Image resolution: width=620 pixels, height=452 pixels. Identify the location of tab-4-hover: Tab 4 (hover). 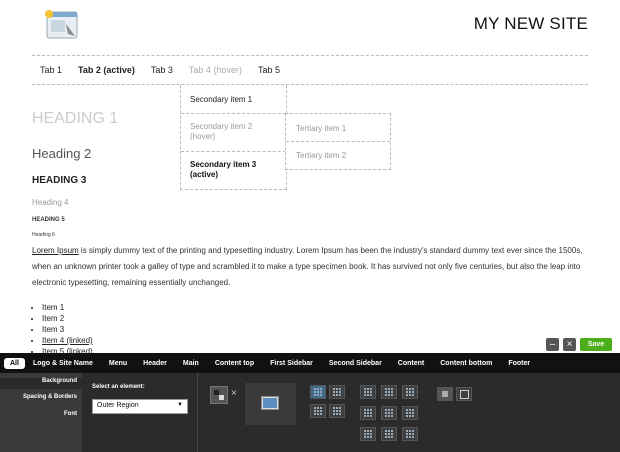
(215, 71).